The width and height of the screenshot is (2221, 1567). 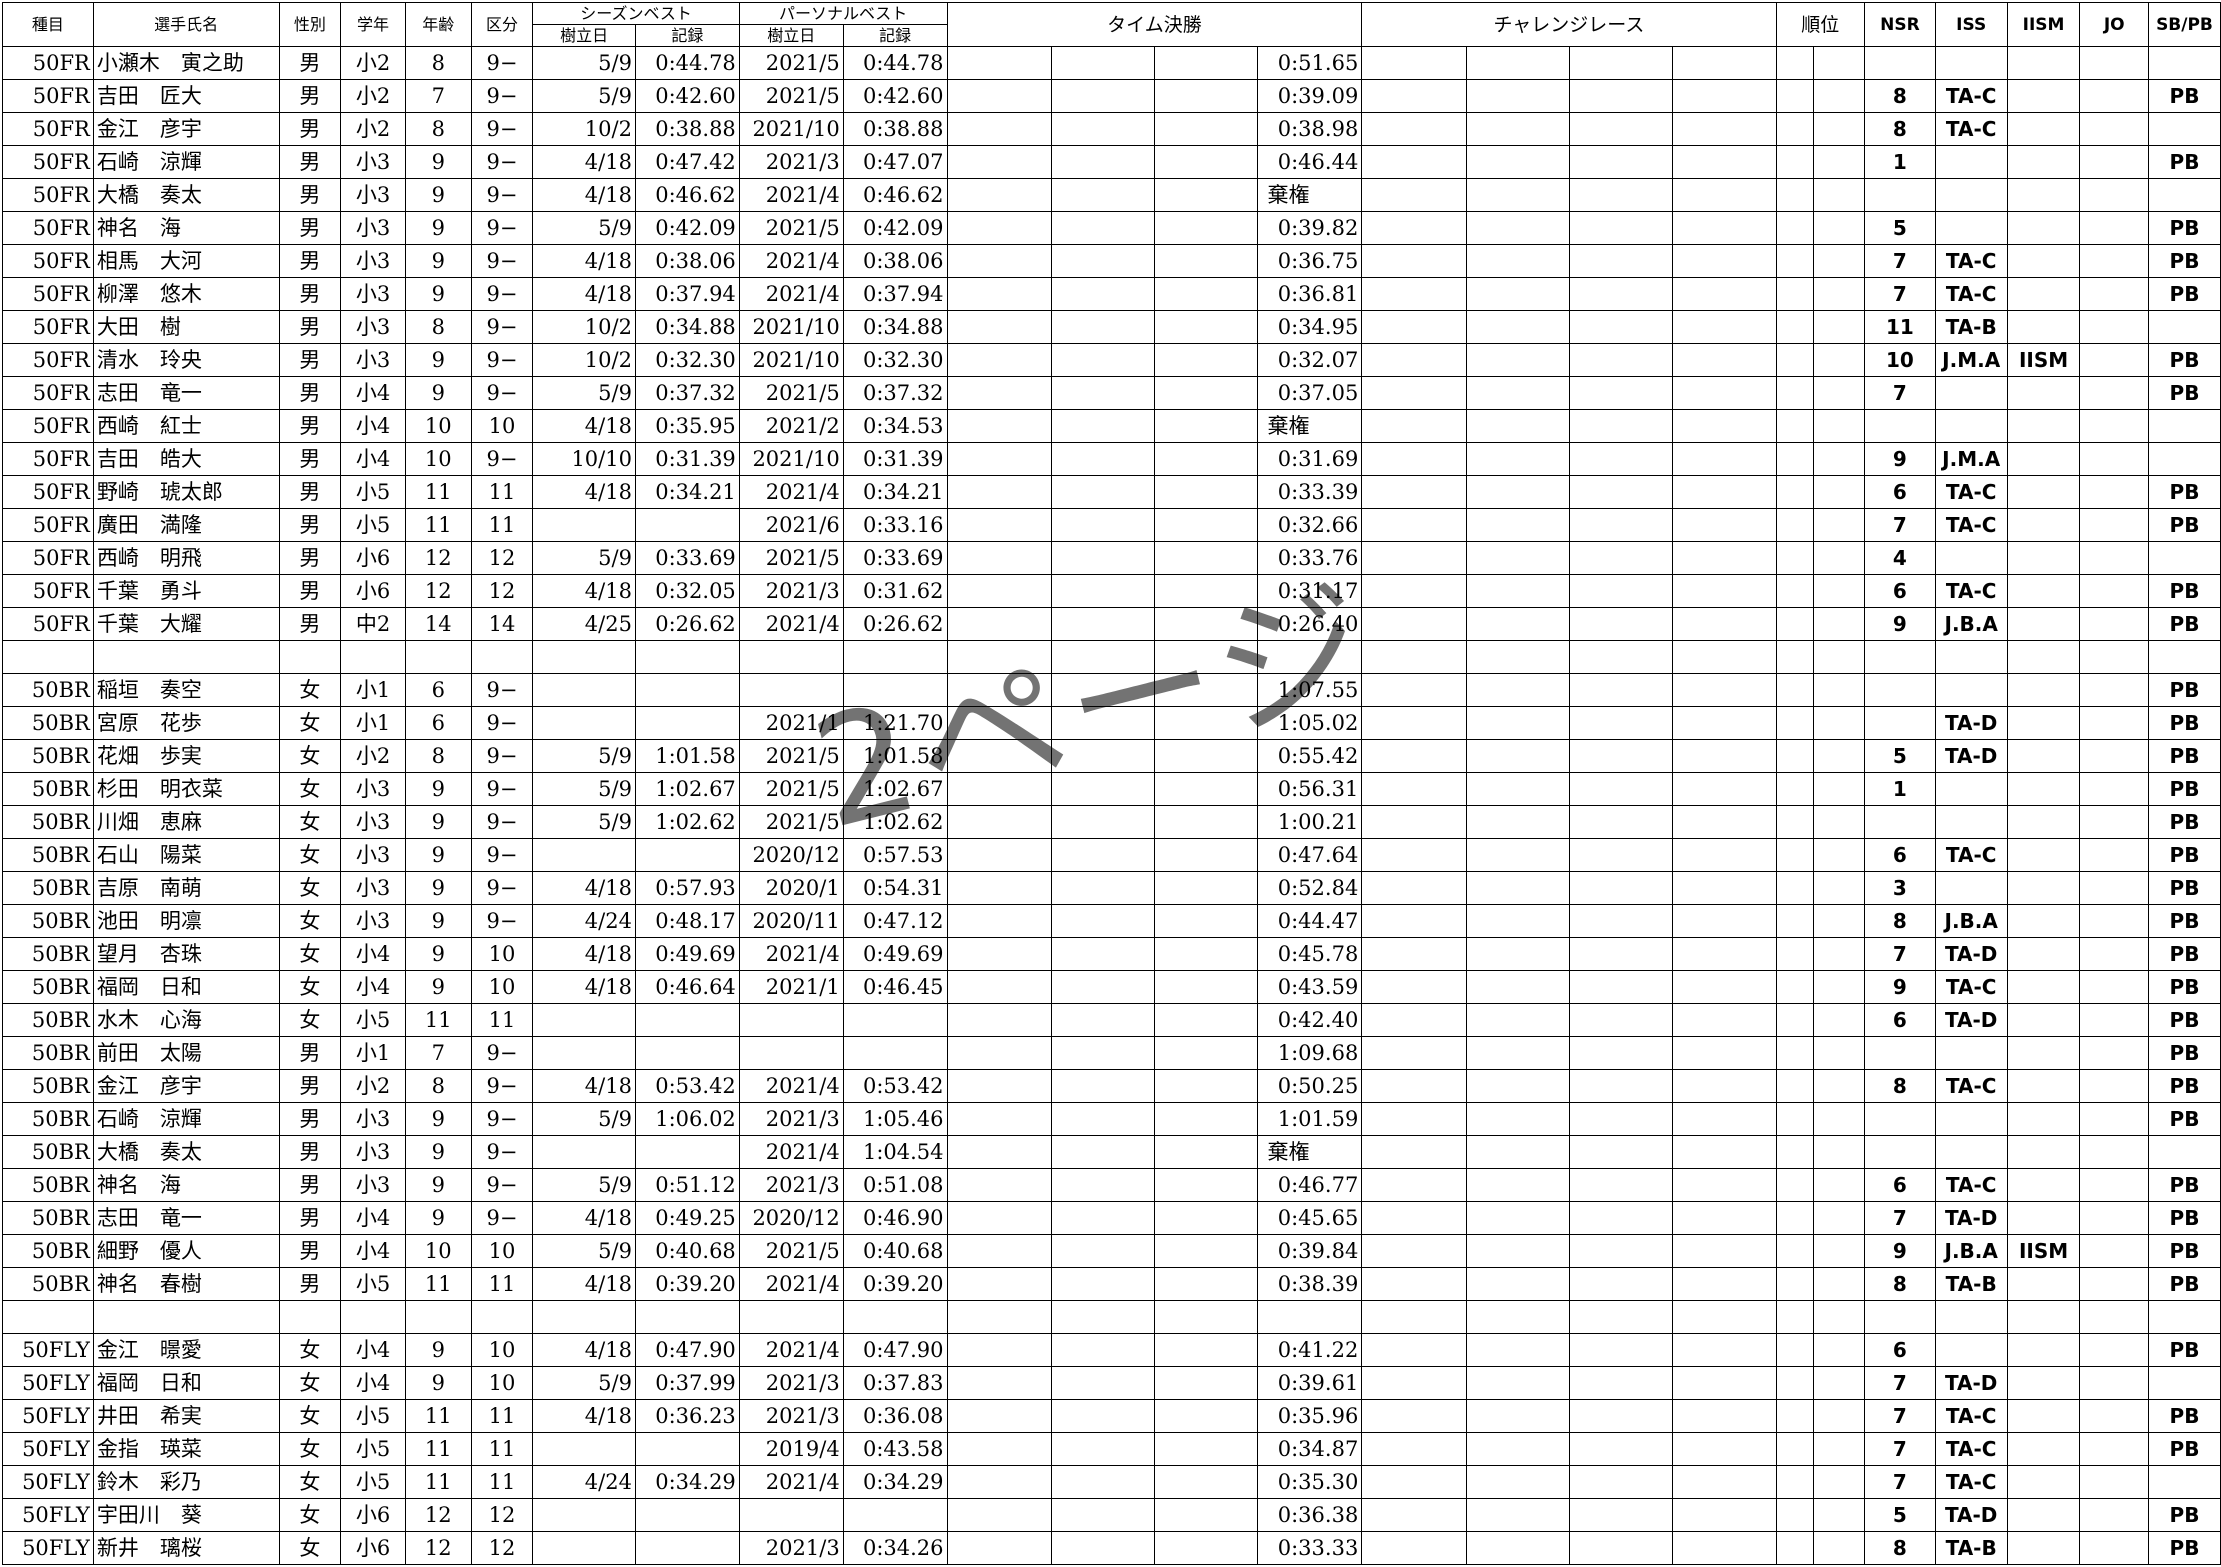 What do you see at coordinates (186, 492) in the screenshot?
I see `name-cell: 野崎 琥太郎` at bounding box center [186, 492].